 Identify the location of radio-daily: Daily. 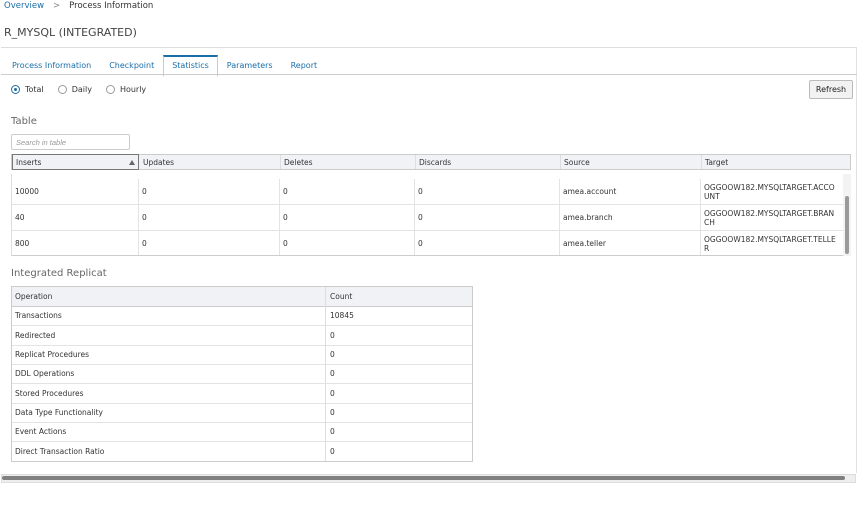
(74, 89).